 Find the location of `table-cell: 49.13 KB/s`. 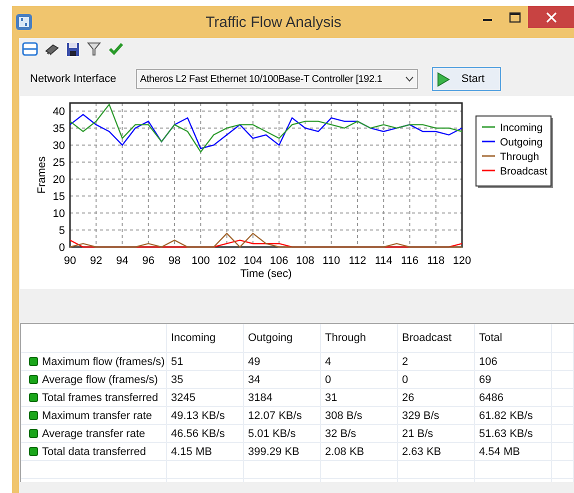

table-cell: 49.13 KB/s is located at coordinates (205, 416).